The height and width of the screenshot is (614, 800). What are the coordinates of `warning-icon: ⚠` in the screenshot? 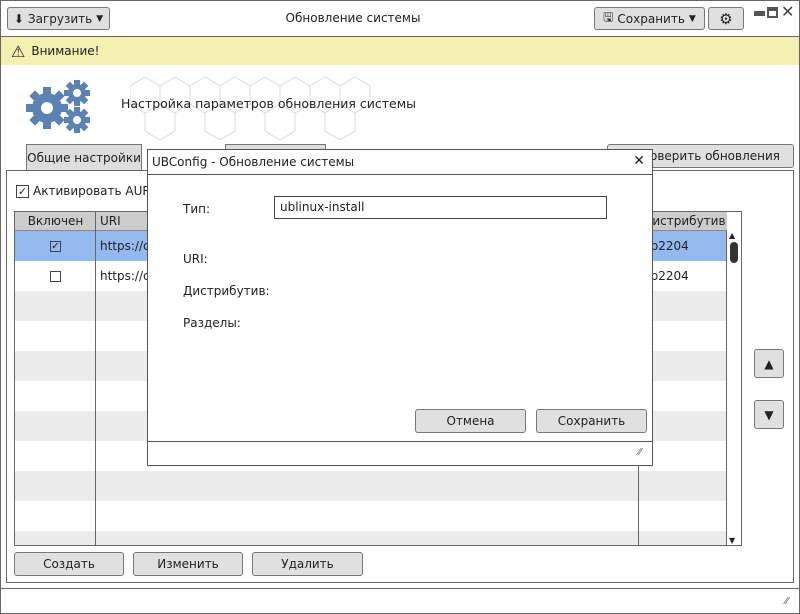 It's located at (18, 51).